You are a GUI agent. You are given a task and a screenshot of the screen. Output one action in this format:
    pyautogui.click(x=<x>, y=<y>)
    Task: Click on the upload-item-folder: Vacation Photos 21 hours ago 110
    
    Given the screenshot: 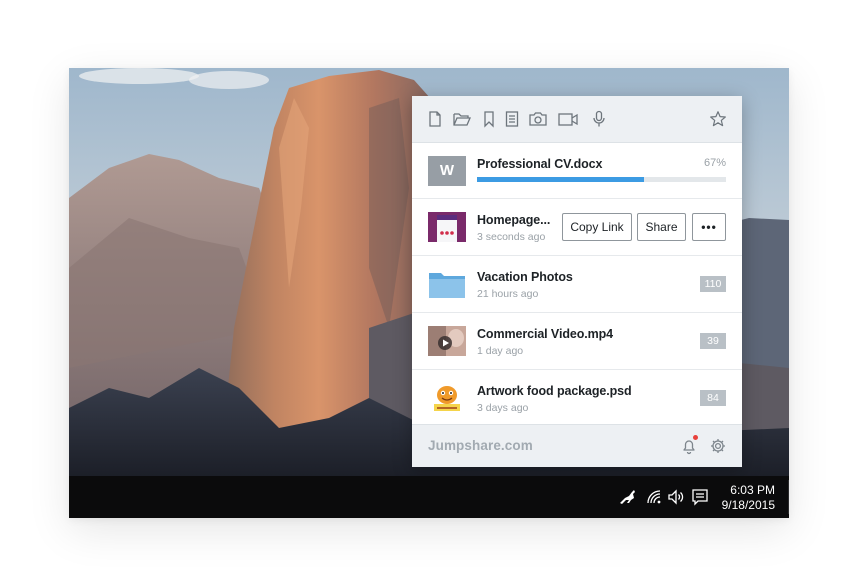 What is the action you would take?
    pyautogui.click(x=577, y=284)
    